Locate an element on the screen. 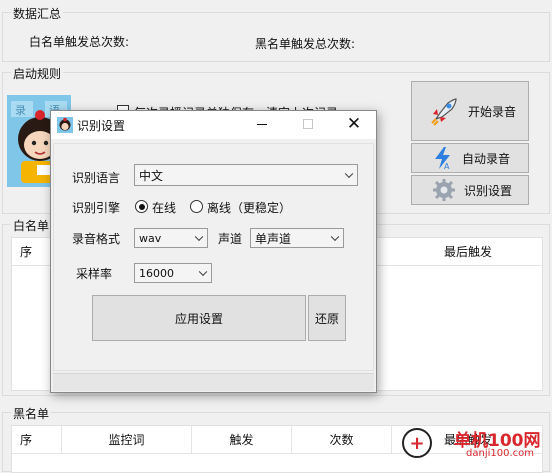 The height and width of the screenshot is (473, 552). minimize-button is located at coordinates (262, 124).